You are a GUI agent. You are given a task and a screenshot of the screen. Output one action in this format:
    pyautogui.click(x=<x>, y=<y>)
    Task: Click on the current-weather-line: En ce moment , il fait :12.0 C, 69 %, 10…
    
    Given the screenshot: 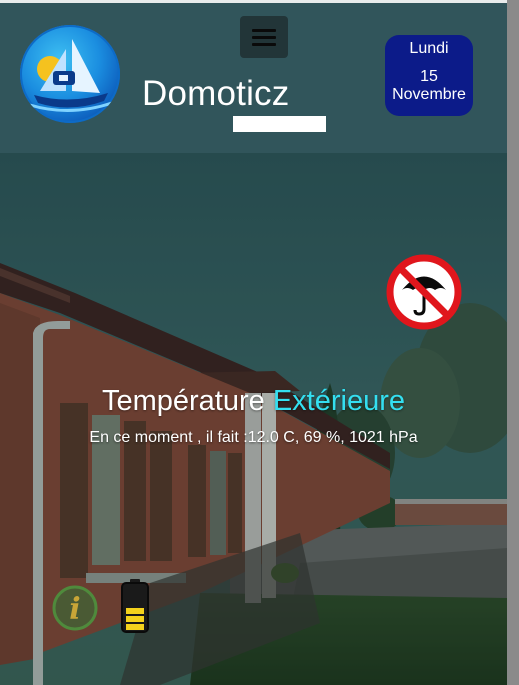 What is the action you would take?
    pyautogui.click(x=253, y=437)
    